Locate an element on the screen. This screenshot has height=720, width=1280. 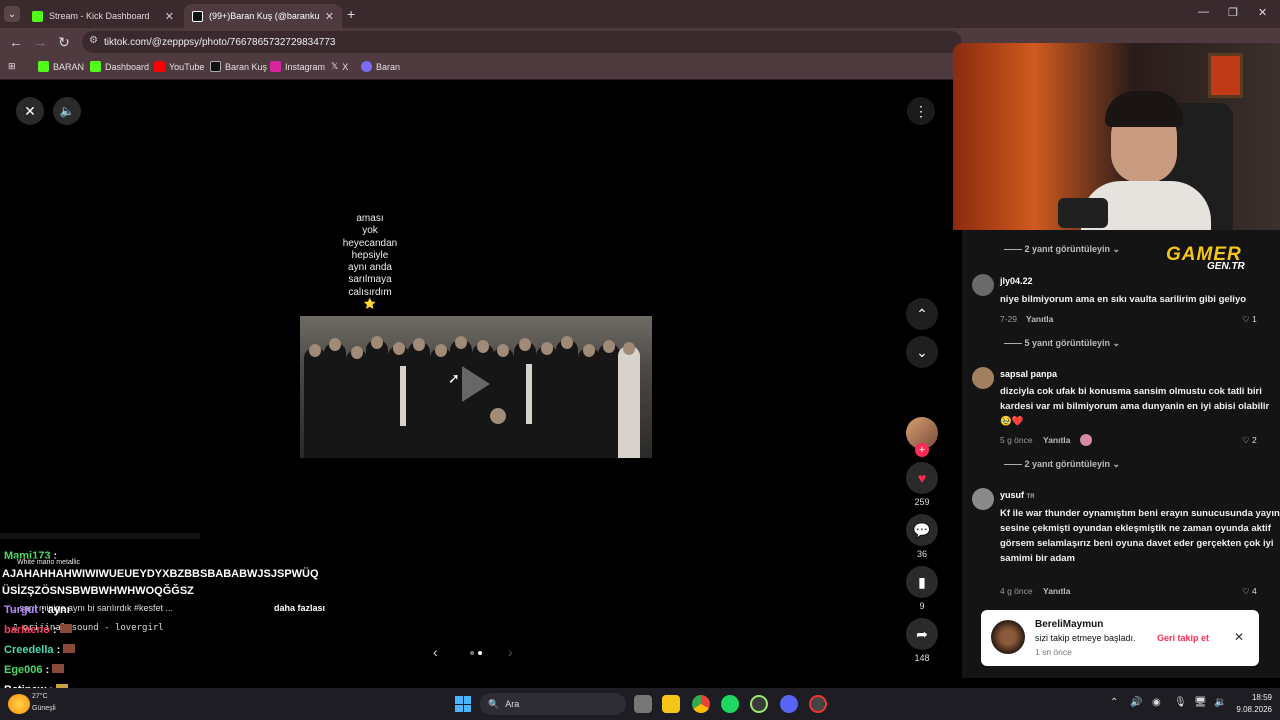
chat-line: Ege006 : is located at coordinates (34, 670).